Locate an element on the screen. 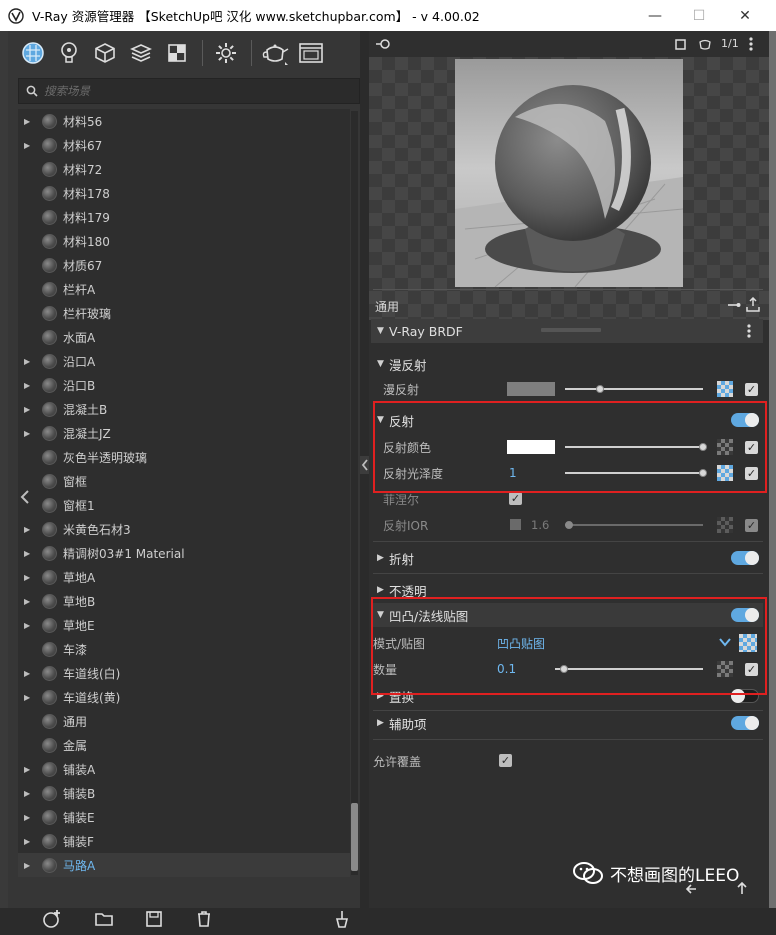  reflection-ior-slider-knob is located at coordinates (569, 525).